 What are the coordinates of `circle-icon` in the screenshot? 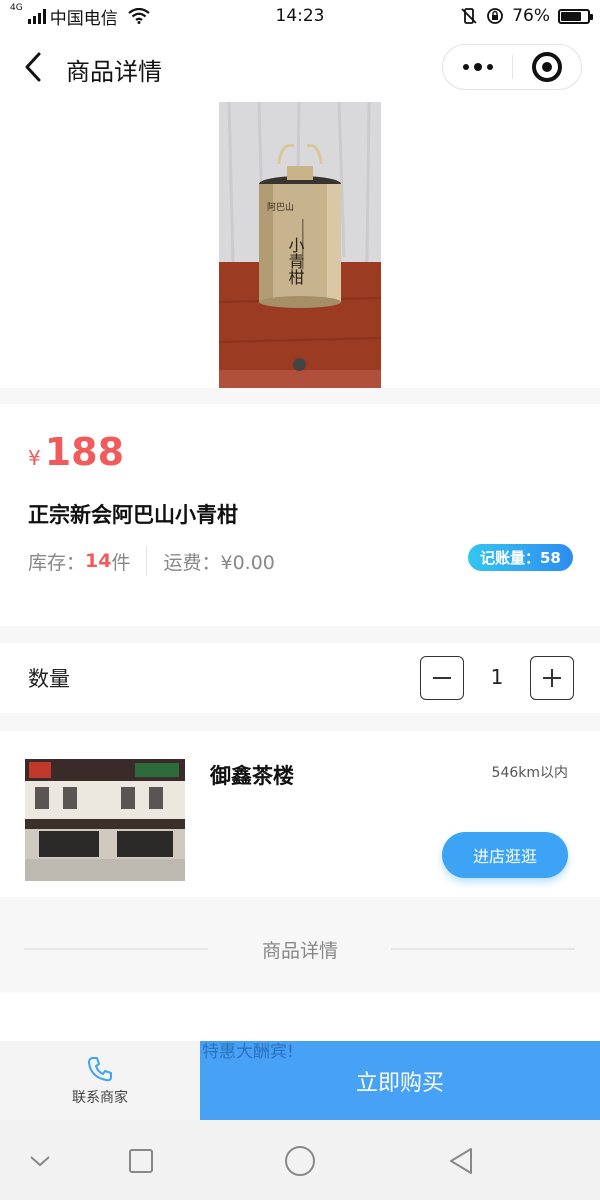 It's located at (300, 1161).